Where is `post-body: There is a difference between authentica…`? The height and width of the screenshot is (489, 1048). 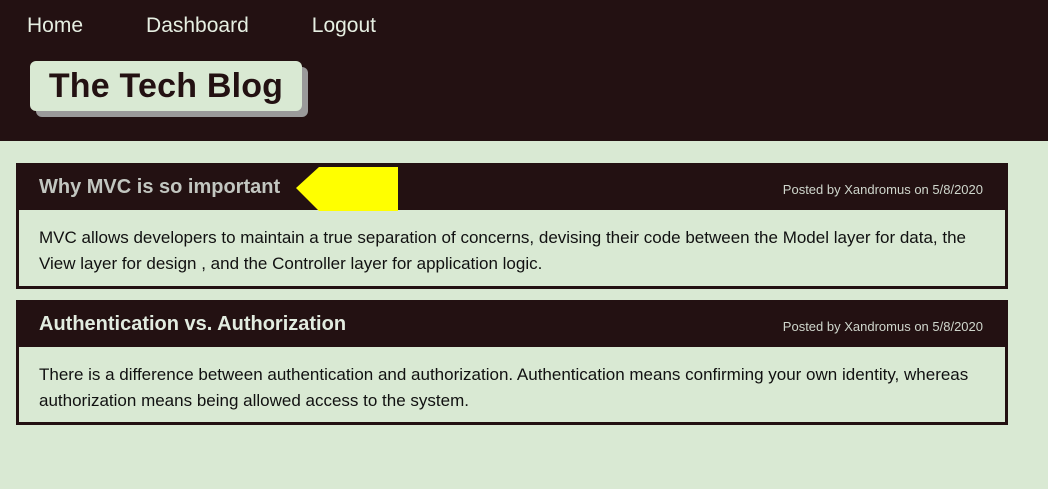 post-body: There is a difference between authentica… is located at coordinates (504, 387).